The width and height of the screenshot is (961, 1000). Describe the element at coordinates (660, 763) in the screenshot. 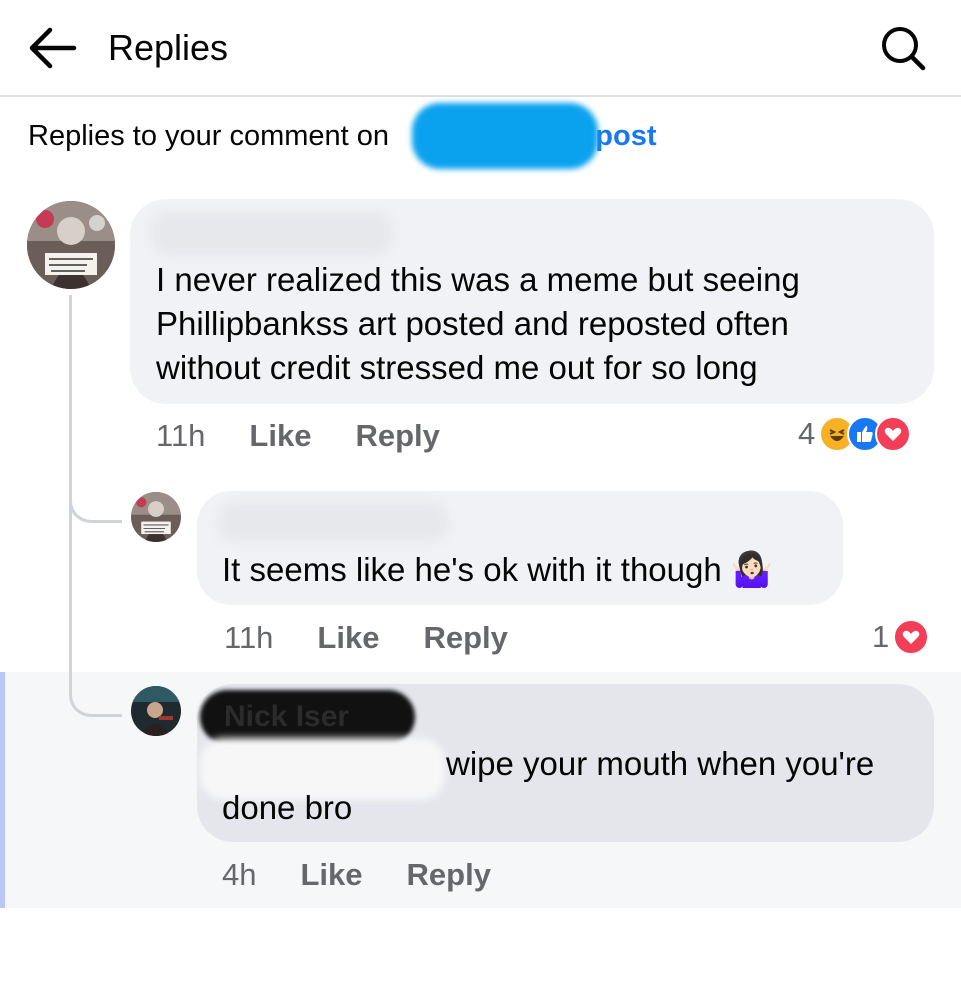

I see `comment-text-line: wipe your mouth when you're` at that location.